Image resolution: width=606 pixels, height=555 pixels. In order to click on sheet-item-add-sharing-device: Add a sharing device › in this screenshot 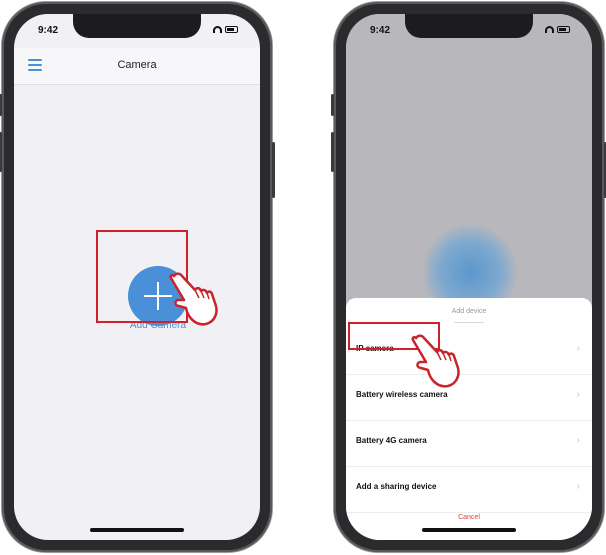, I will do `click(469, 489)`.